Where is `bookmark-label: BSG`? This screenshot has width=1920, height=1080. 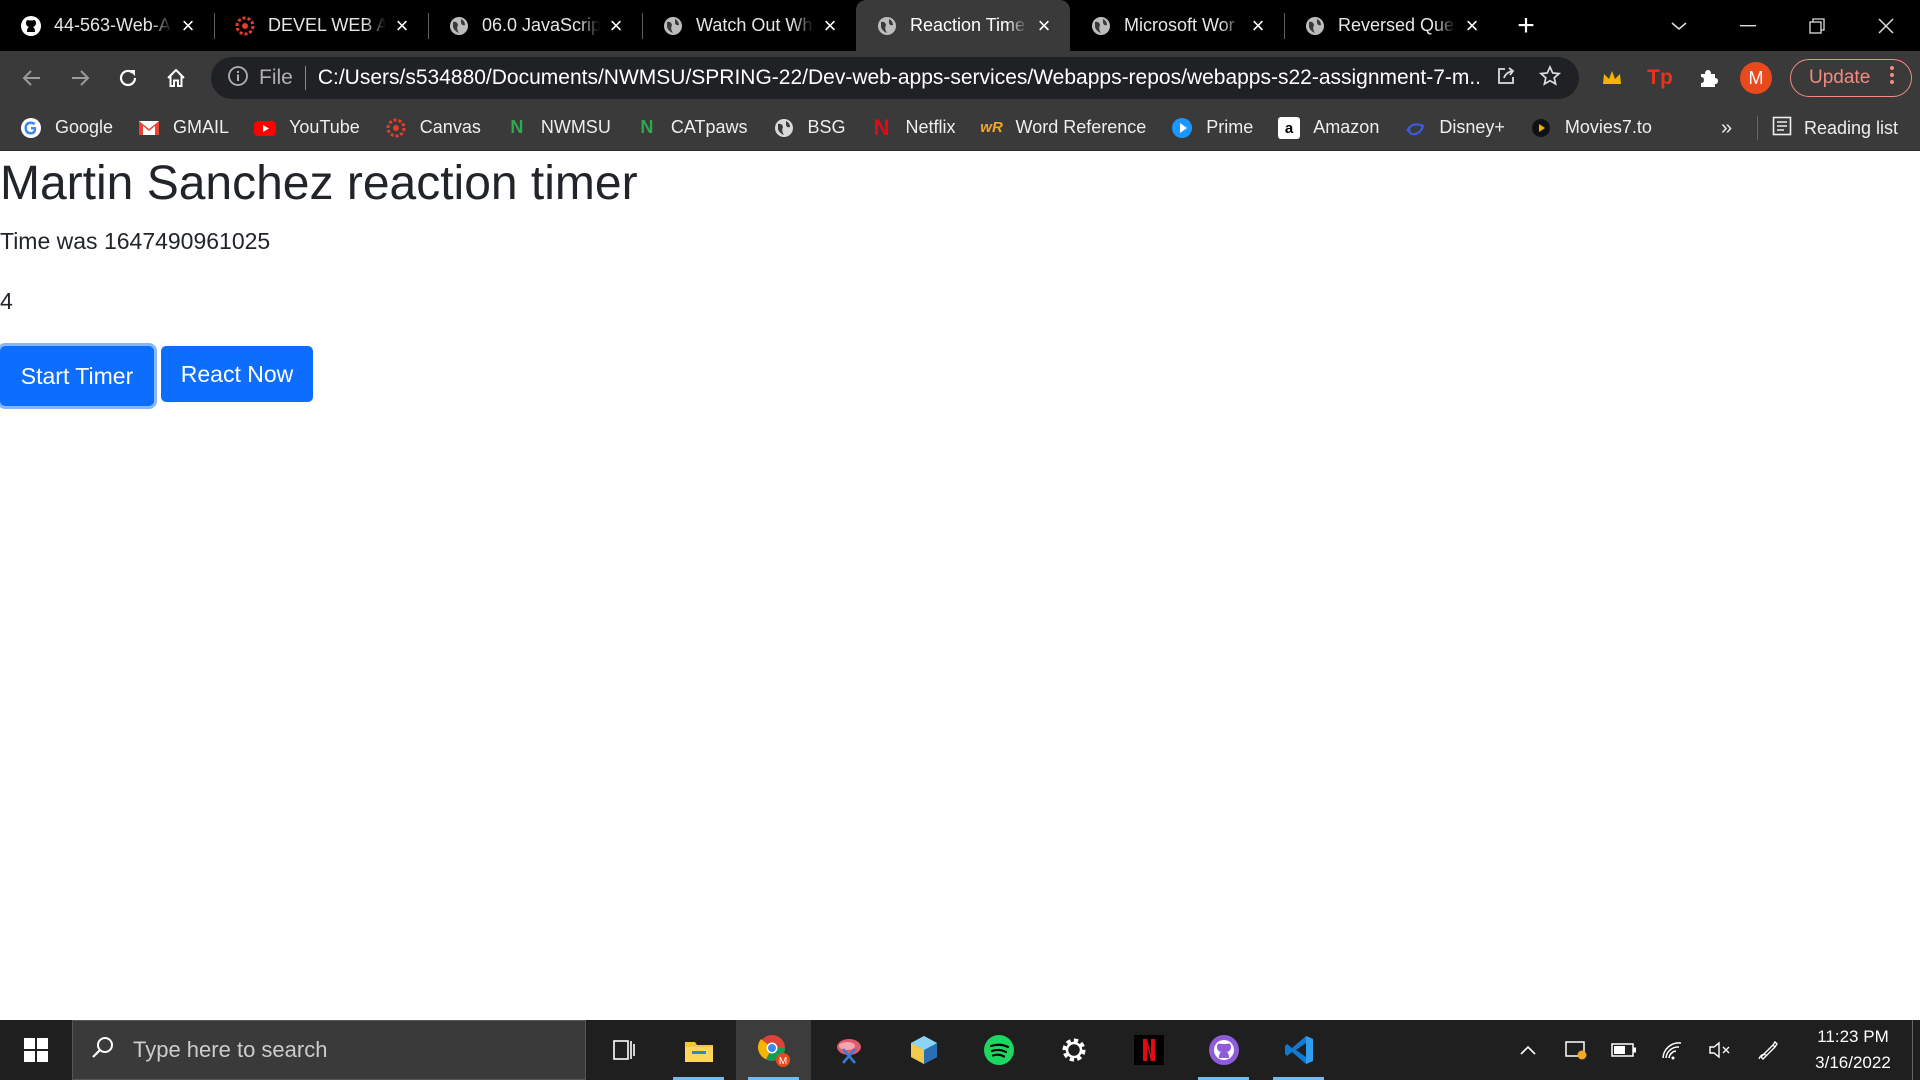
bookmark-label: BSG is located at coordinates (826, 127).